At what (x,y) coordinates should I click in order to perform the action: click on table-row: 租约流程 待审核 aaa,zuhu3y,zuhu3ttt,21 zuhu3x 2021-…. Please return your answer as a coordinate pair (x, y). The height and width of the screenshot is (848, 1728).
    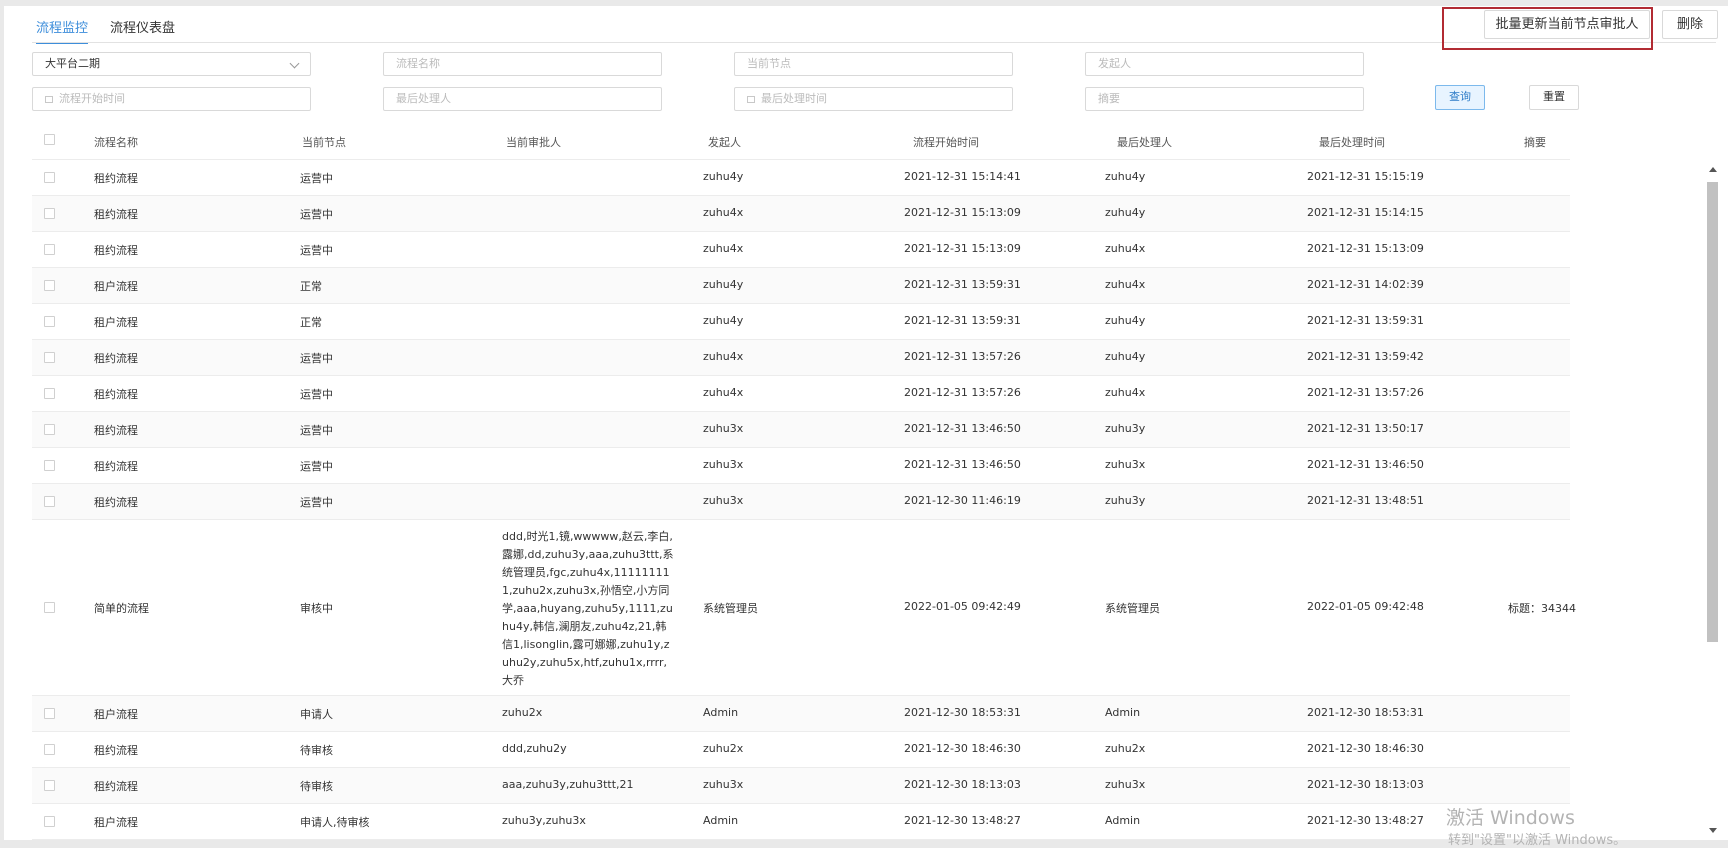
    Looking at the image, I should click on (801, 786).